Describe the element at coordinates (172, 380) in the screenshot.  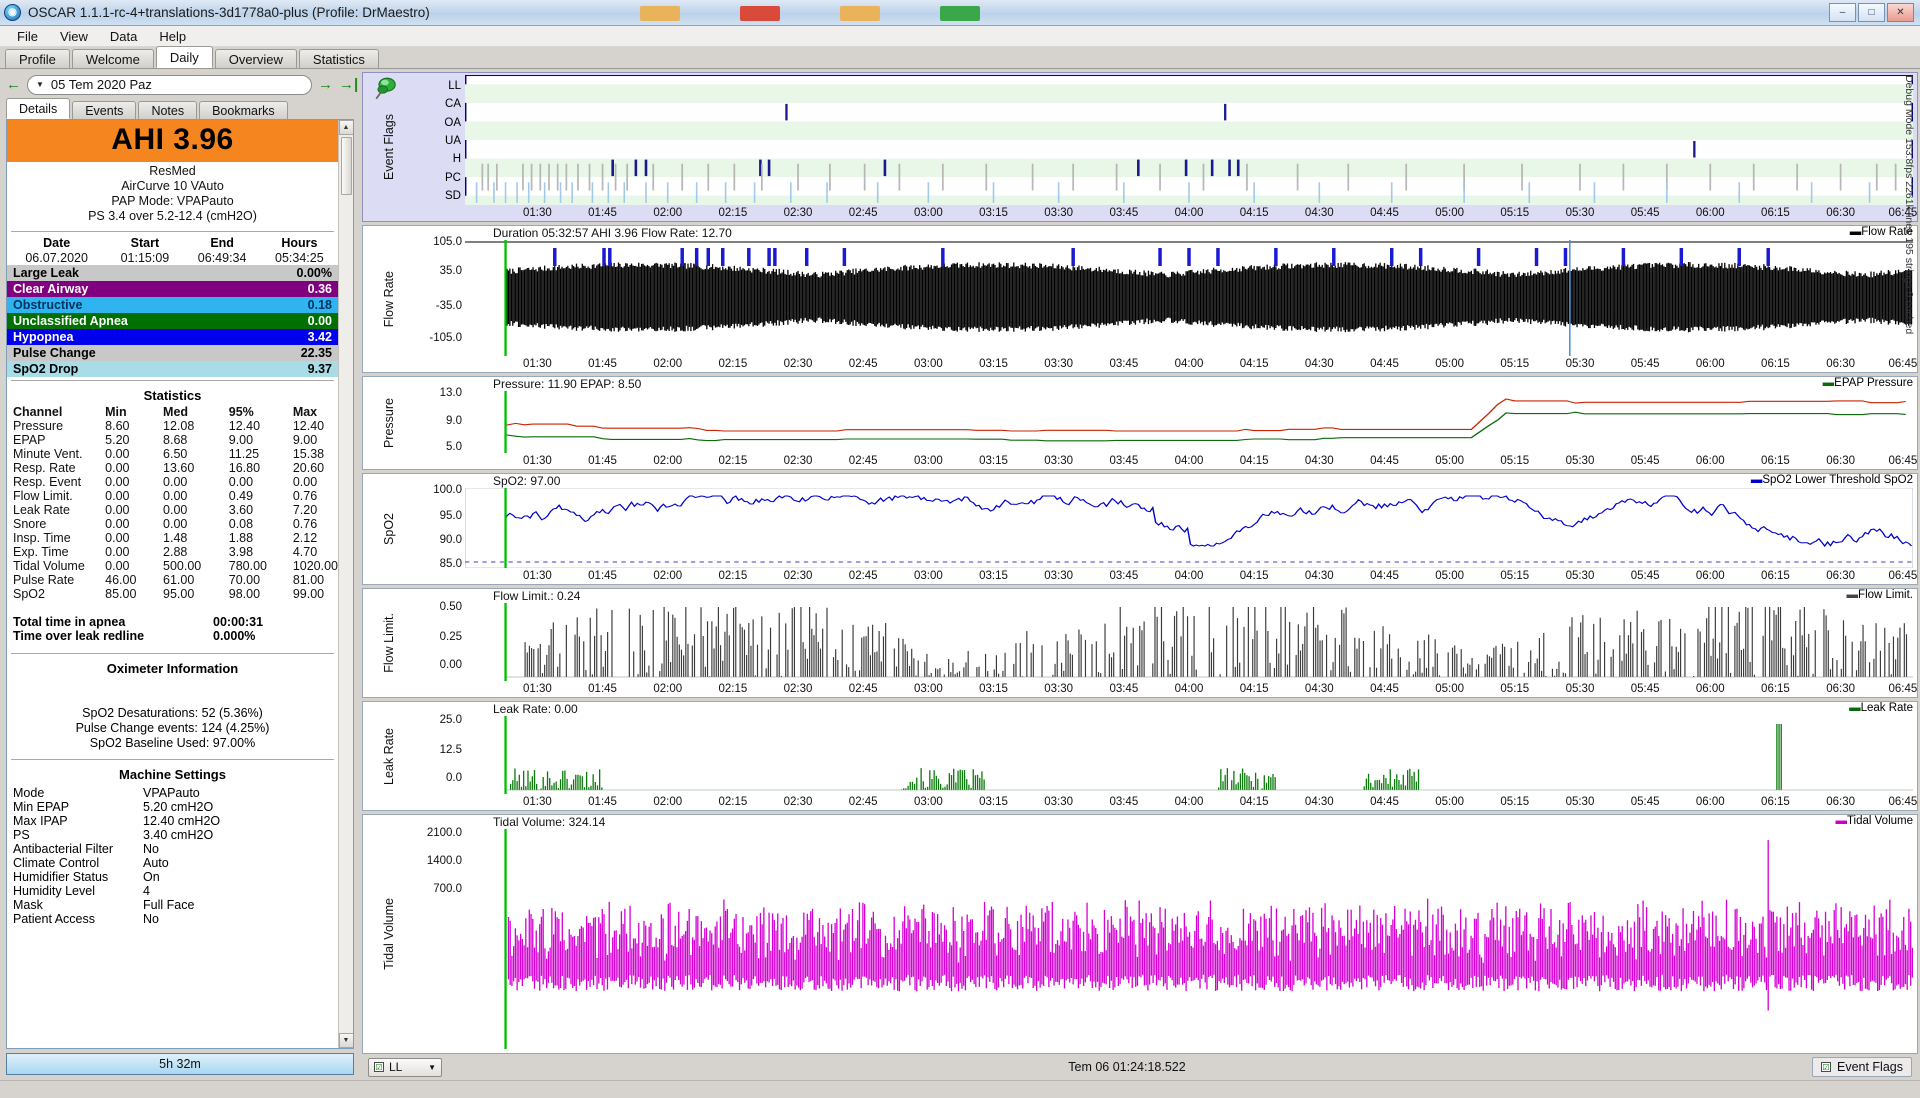
I see `divider` at that location.